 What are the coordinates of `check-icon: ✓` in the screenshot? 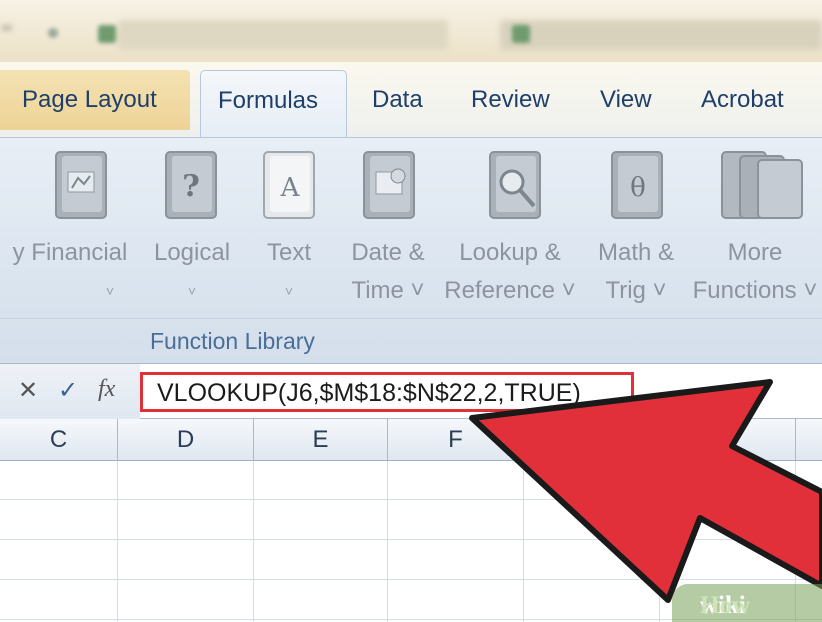 It's located at (68, 390).